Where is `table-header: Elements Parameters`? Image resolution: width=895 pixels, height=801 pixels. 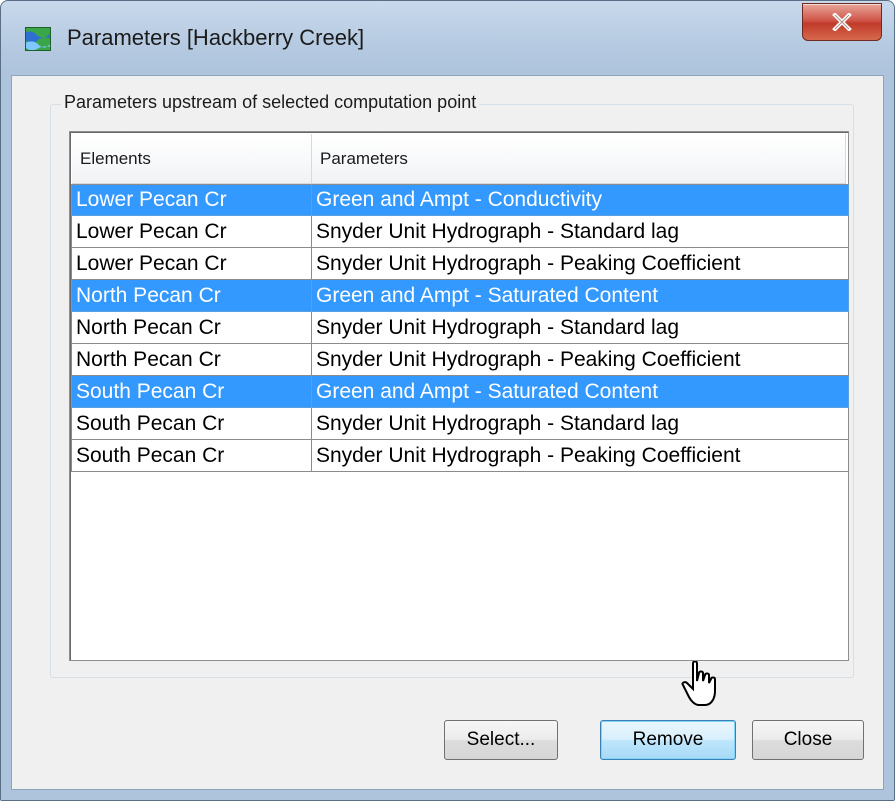 table-header: Elements Parameters is located at coordinates (459, 159).